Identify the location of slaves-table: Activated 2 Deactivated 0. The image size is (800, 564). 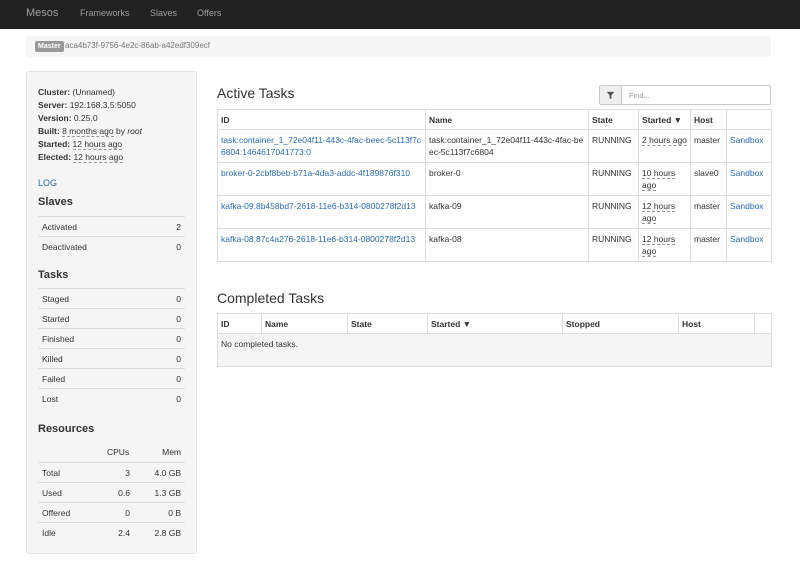
(111, 236).